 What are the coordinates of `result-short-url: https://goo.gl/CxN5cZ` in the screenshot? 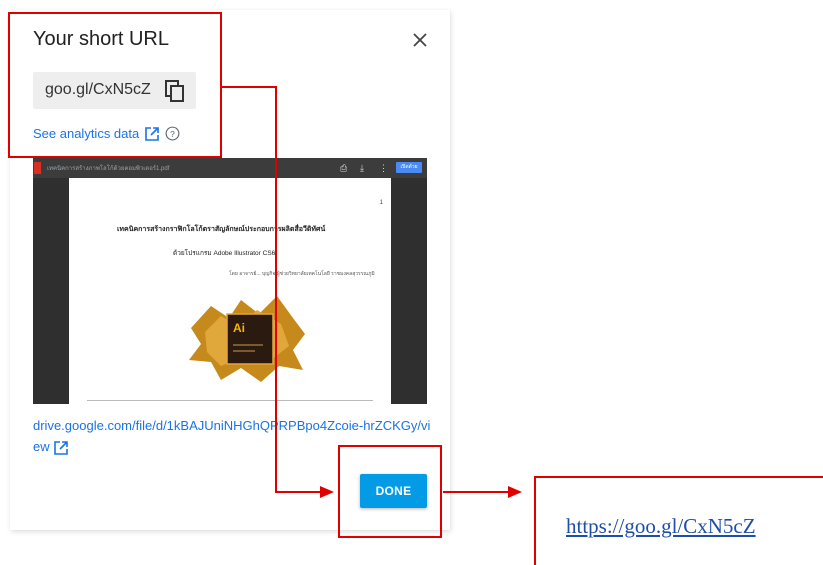 It's located at (661, 526).